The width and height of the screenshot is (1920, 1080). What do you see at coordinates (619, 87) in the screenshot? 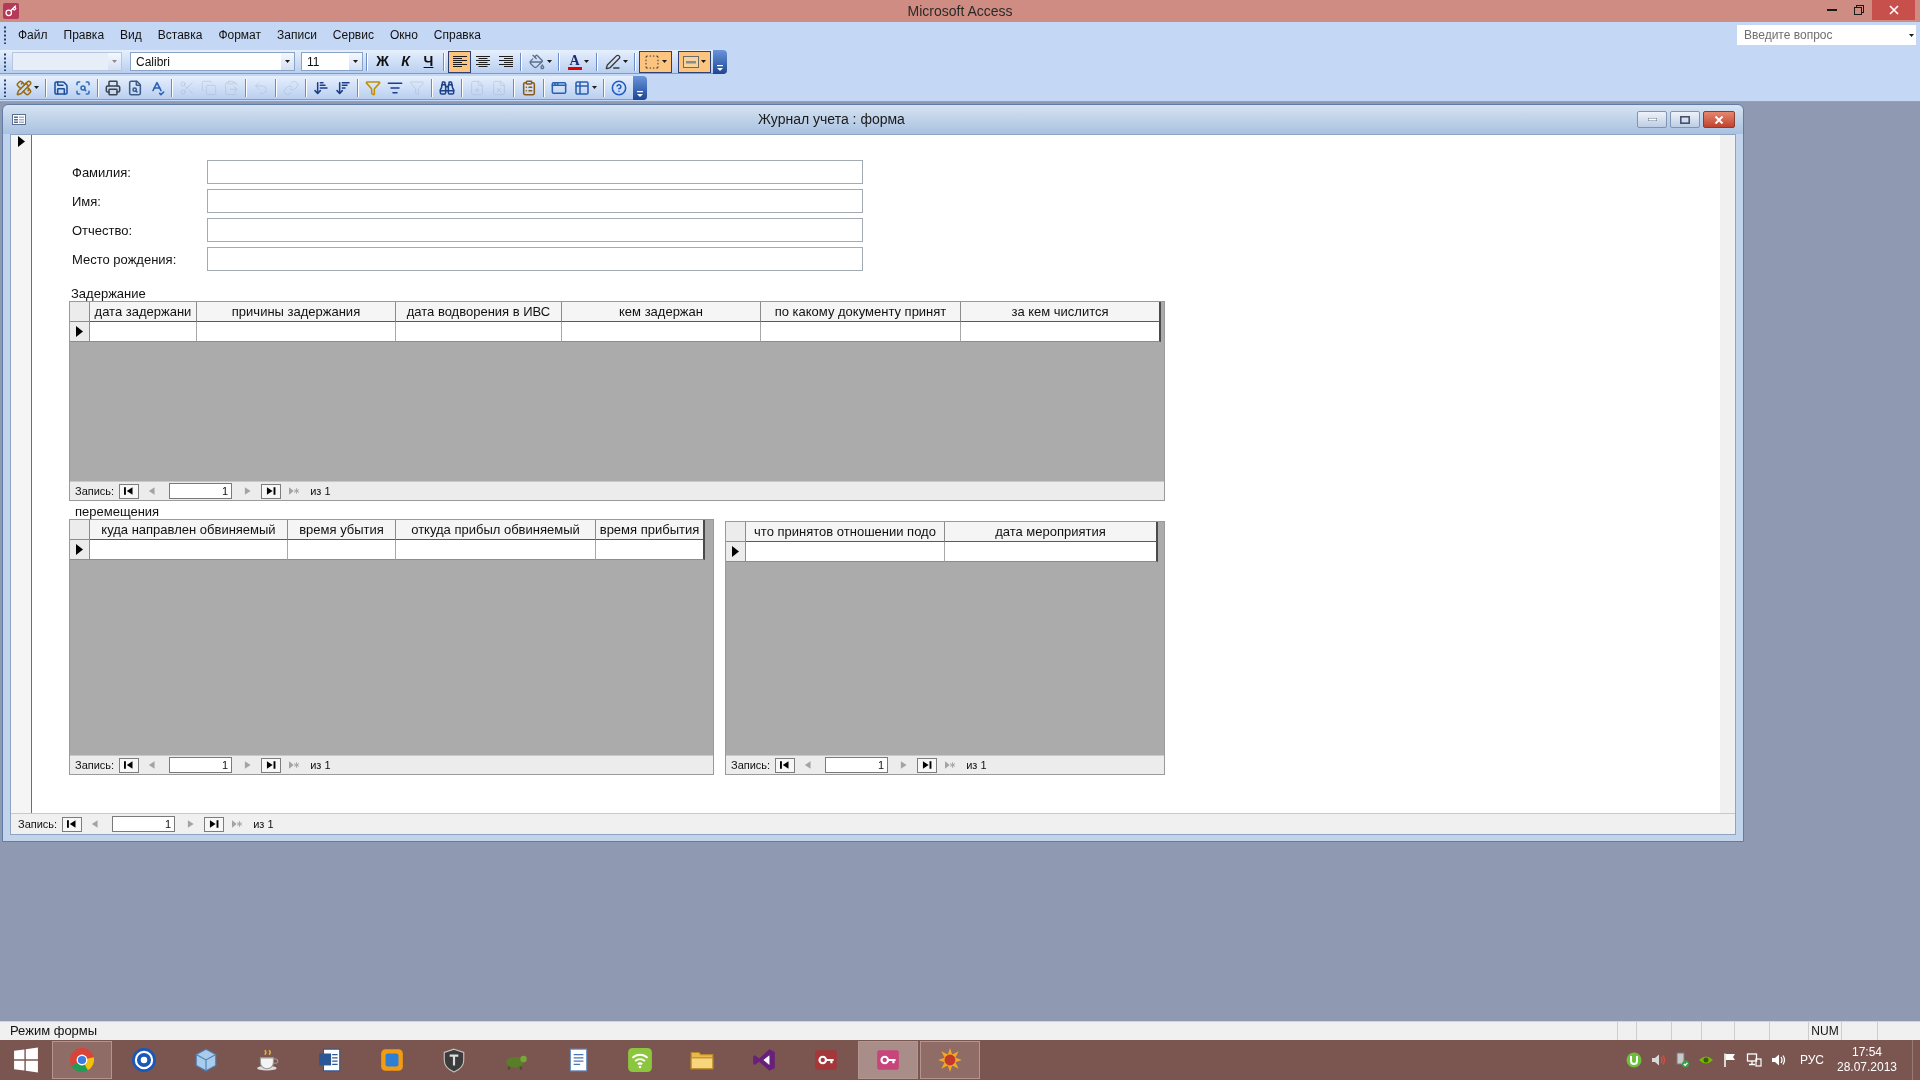
I see `help-icon` at bounding box center [619, 87].